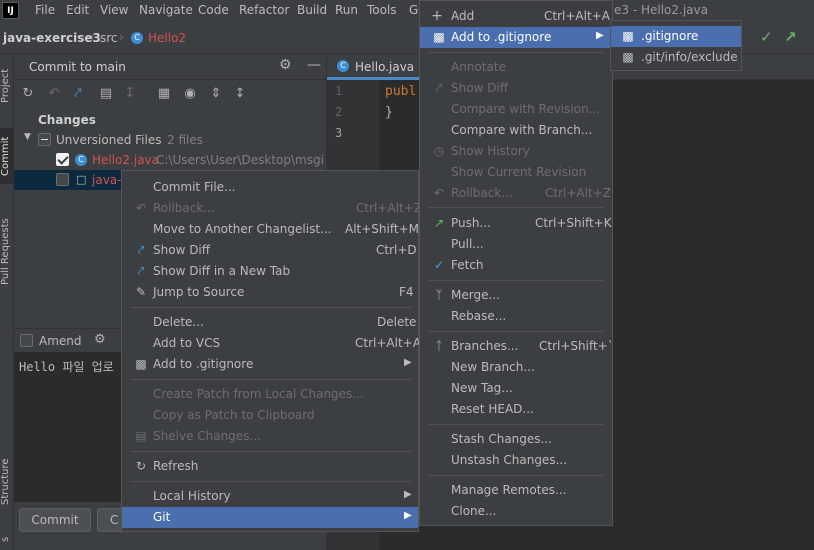 The height and width of the screenshot is (550, 814). What do you see at coordinates (55, 520) in the screenshot?
I see `commit-button: Commit` at bounding box center [55, 520].